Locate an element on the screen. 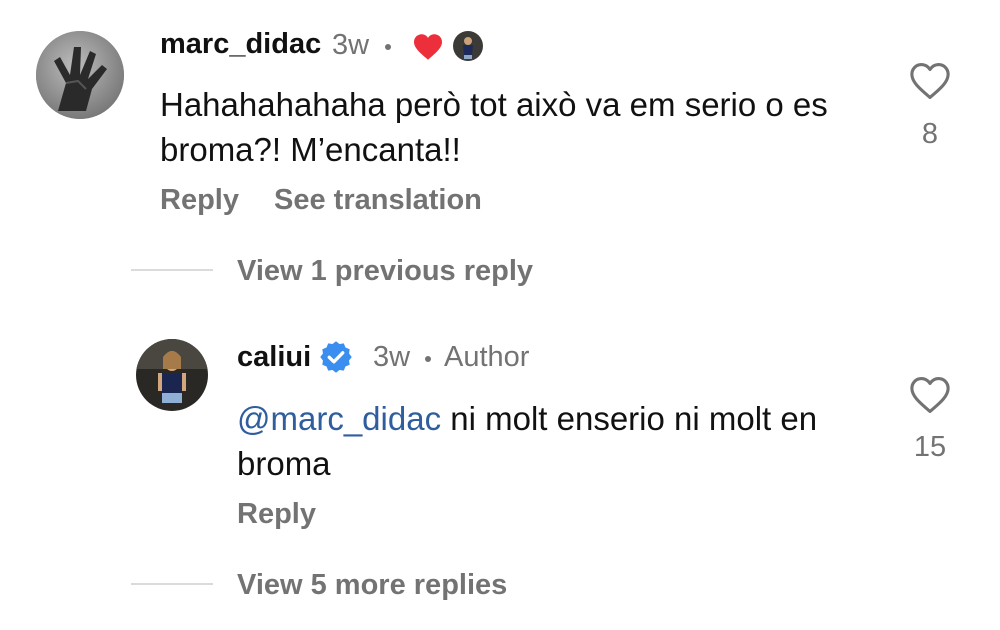 Image resolution: width=1000 pixels, height=630 pixels. avatar is located at coordinates (80, 75).